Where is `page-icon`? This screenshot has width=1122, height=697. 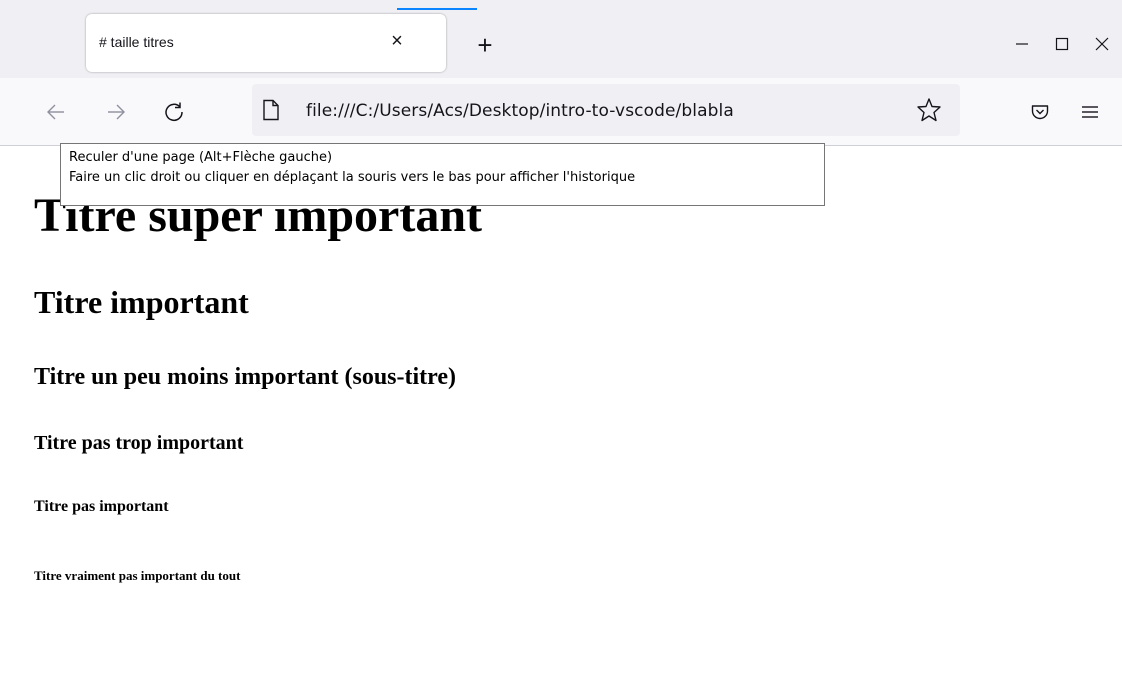
page-icon is located at coordinates (271, 110).